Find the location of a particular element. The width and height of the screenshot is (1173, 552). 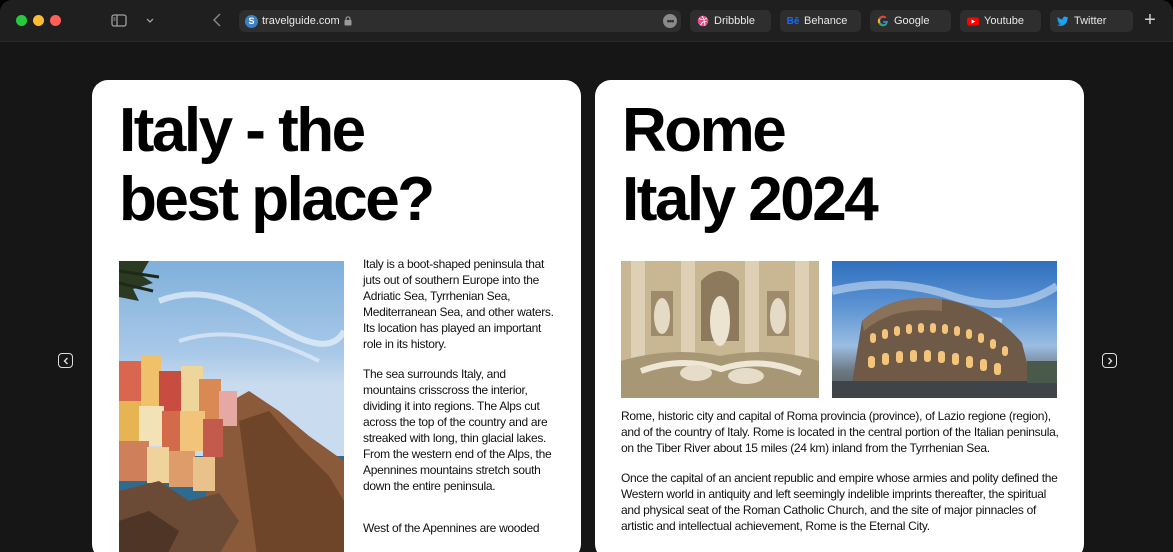

sidebar-toggle-icon is located at coordinates (119, 20).